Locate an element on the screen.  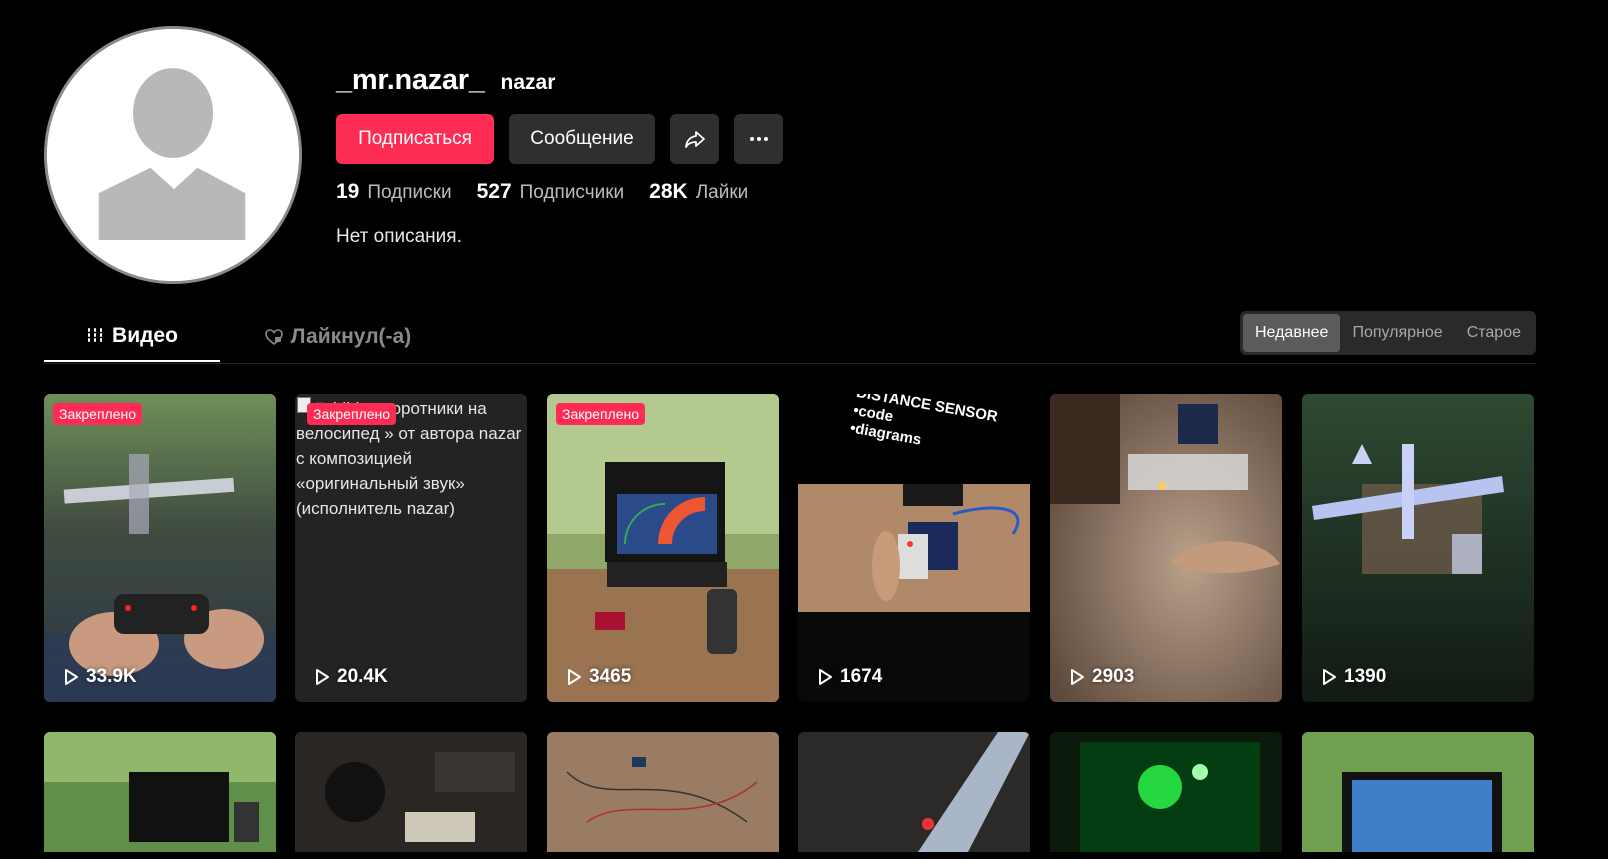
view-count: 33.9K is located at coordinates (99, 677).